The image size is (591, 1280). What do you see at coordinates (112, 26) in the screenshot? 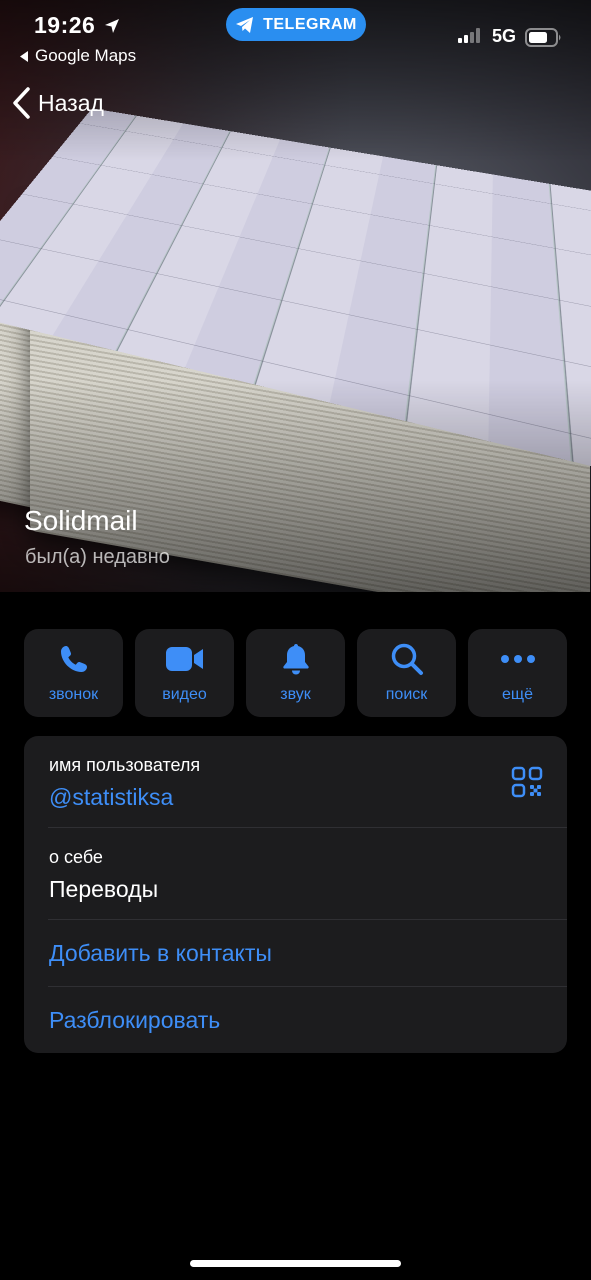
I see `location-arrow-icon` at bounding box center [112, 26].